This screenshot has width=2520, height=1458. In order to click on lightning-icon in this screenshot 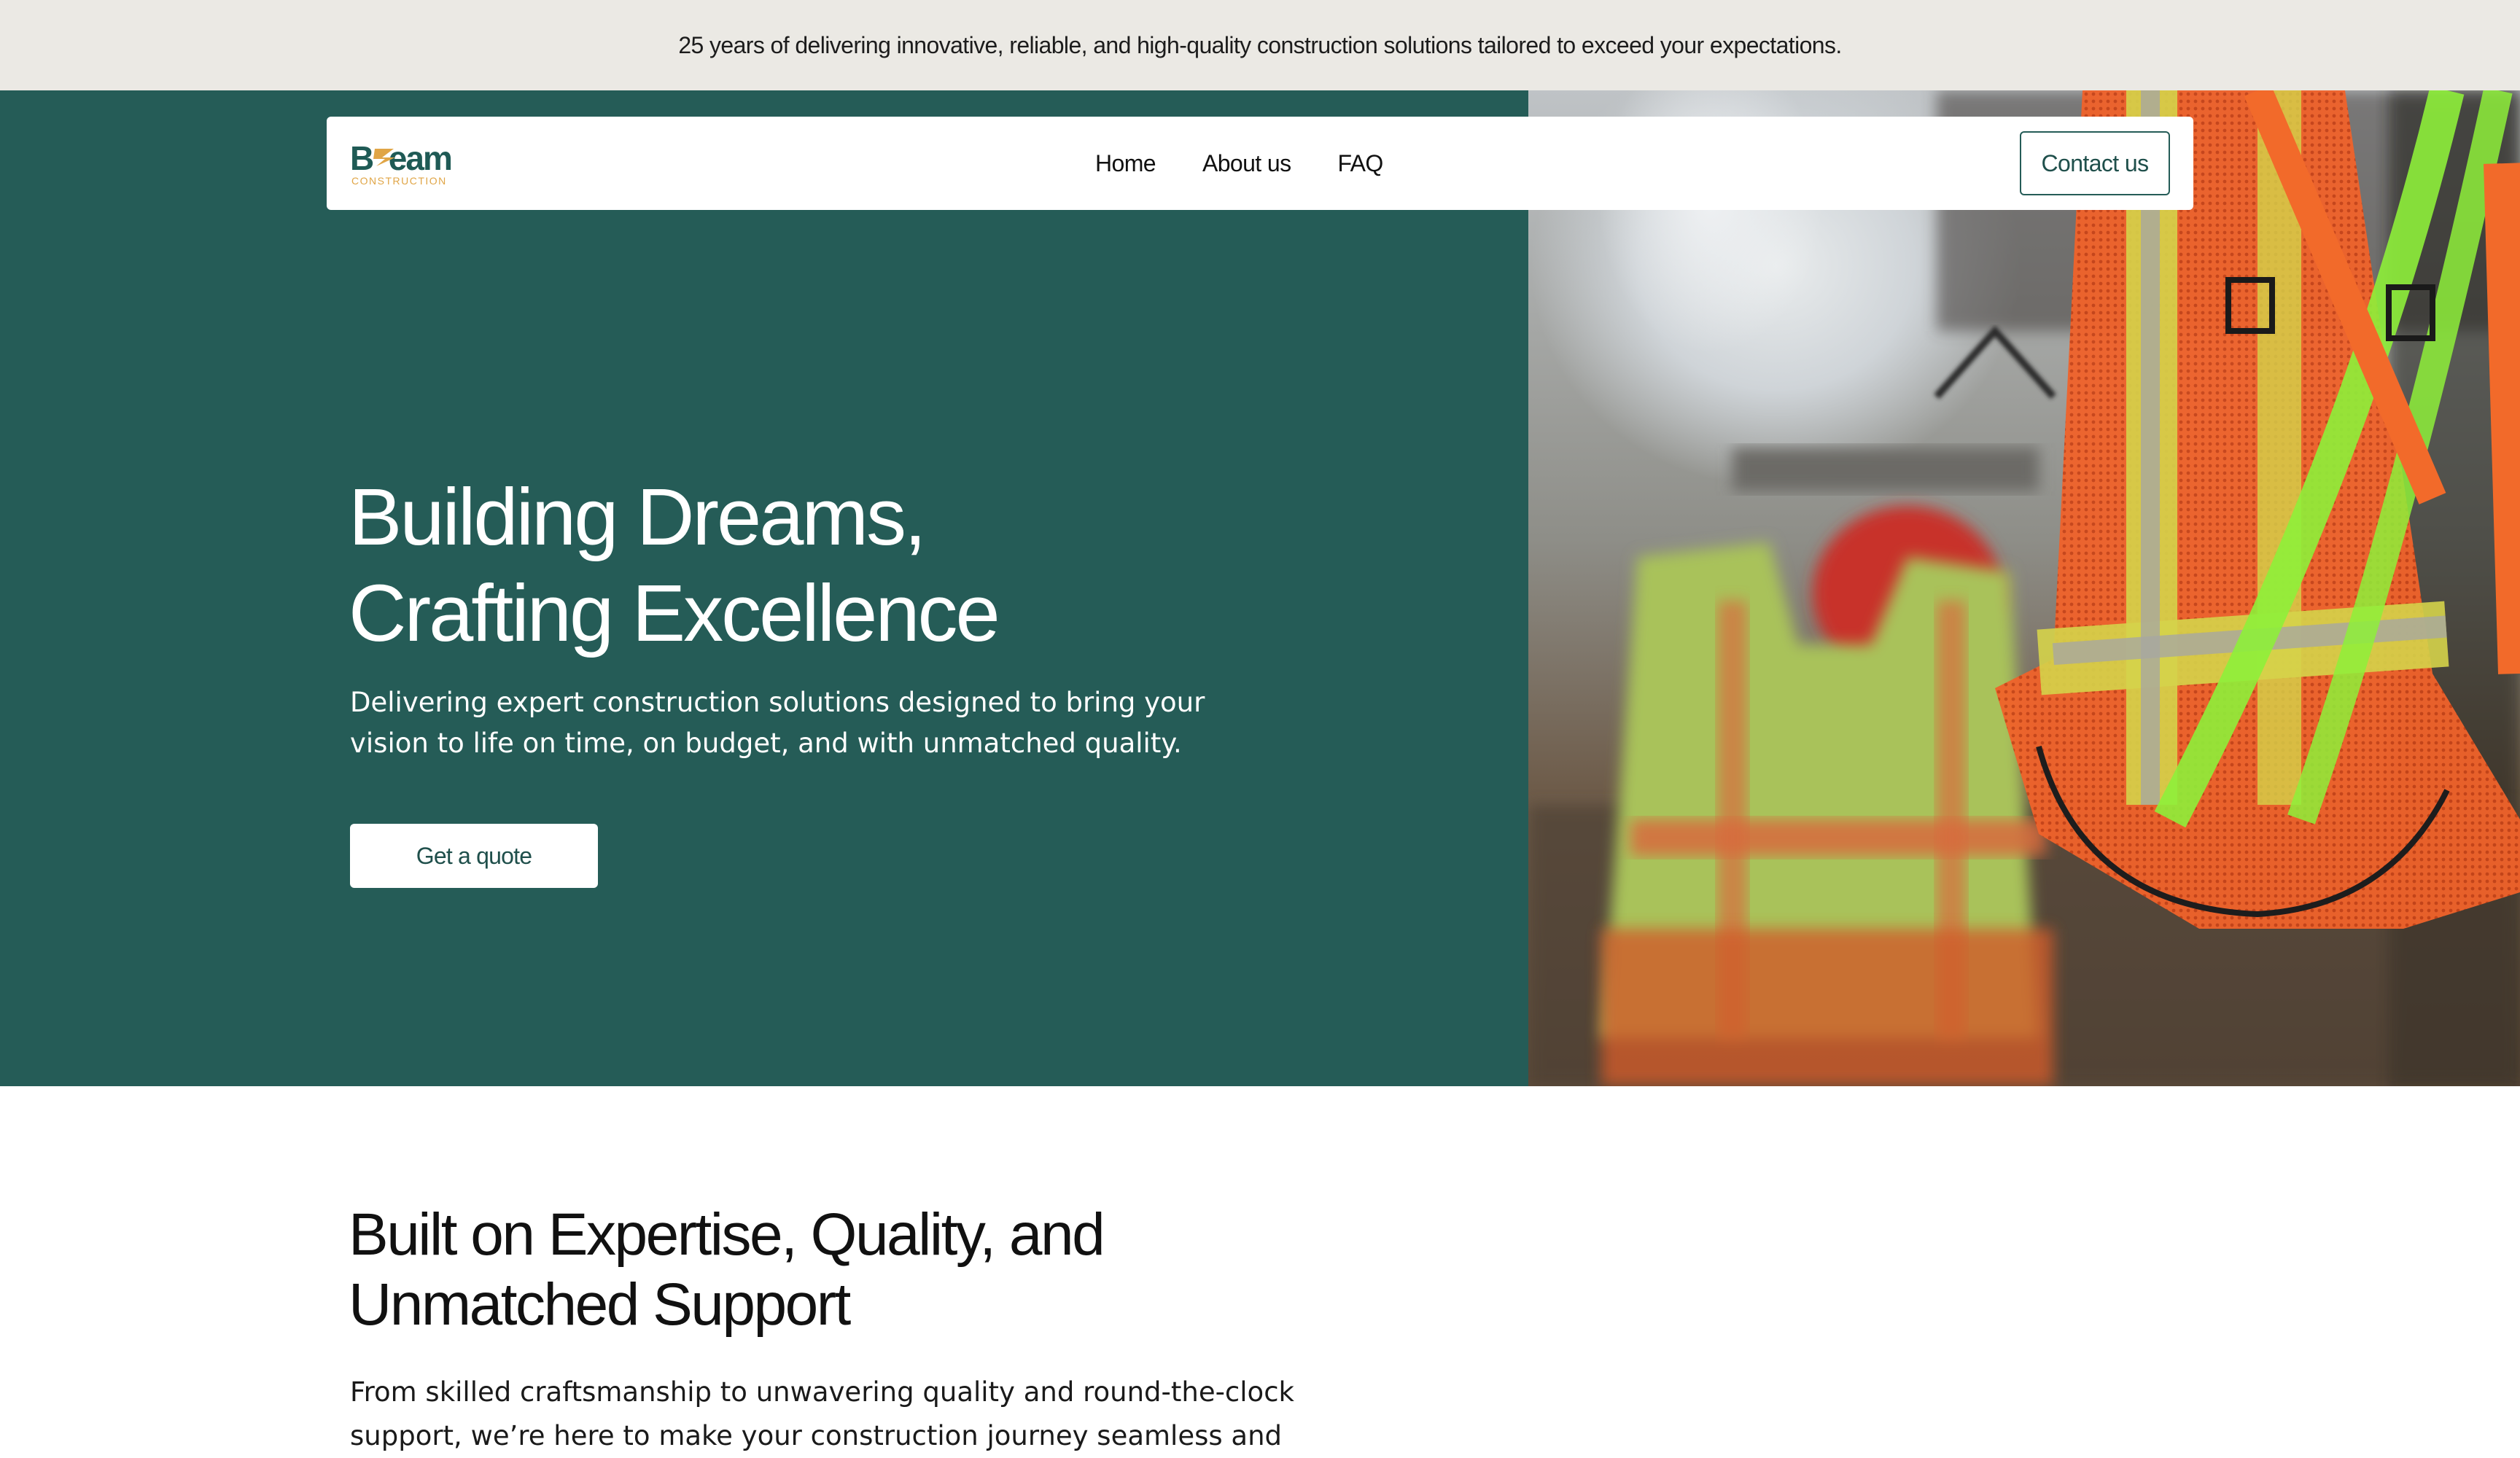, I will do `click(384, 157)`.